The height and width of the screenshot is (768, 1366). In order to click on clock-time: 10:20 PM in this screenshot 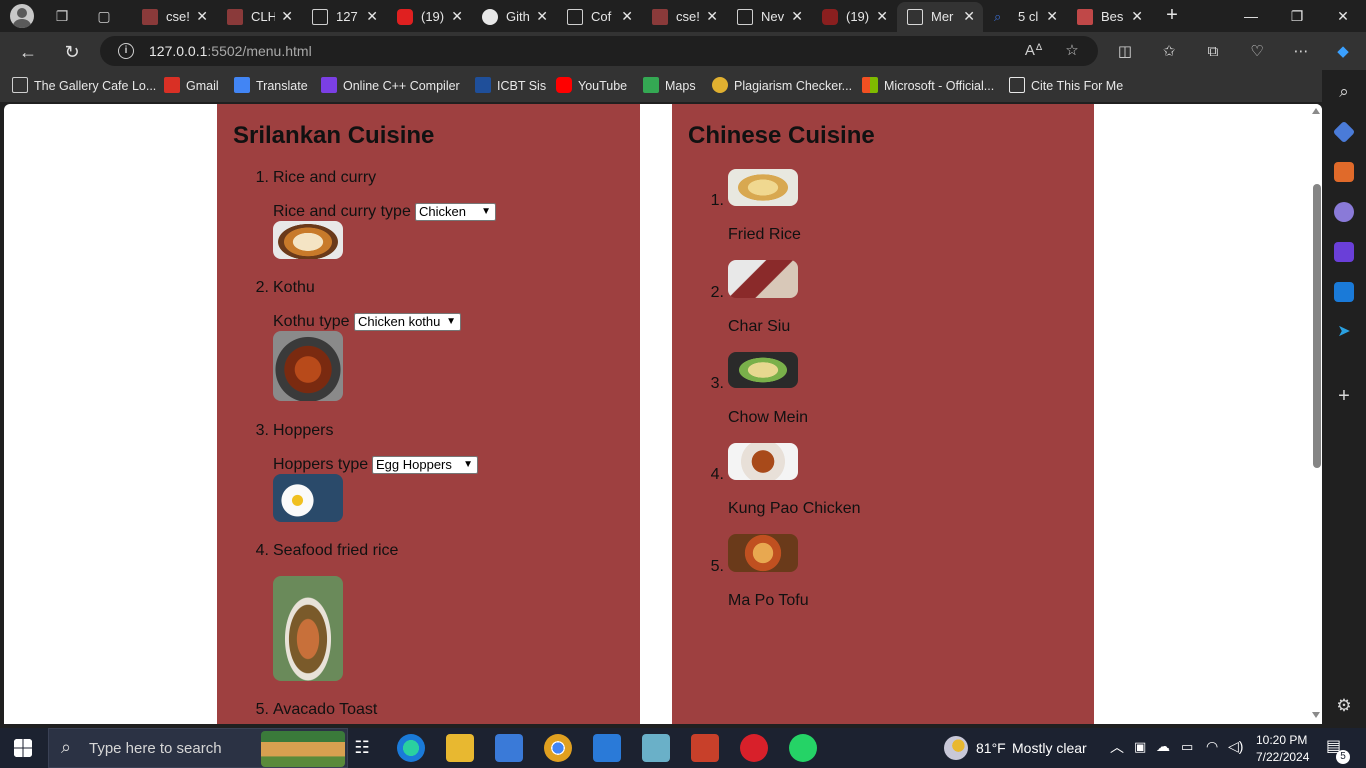, I will do `click(1281, 740)`.